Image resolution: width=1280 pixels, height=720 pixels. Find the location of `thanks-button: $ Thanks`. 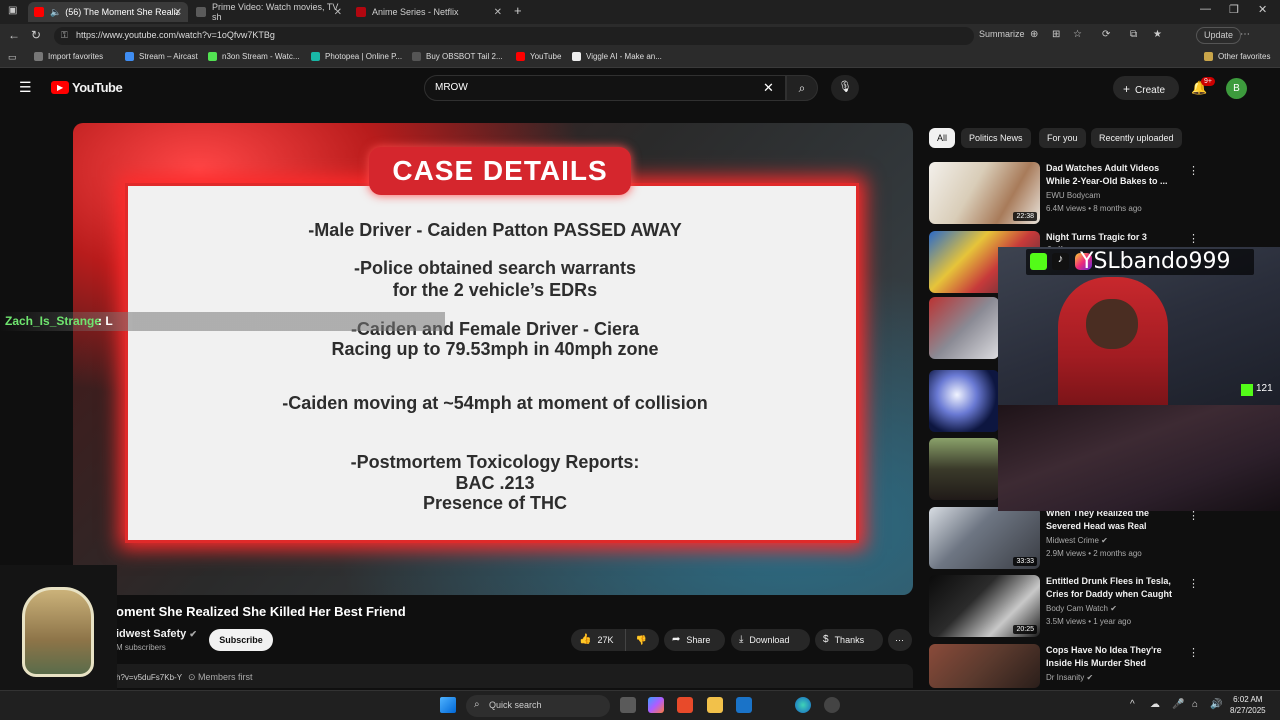

thanks-button: $ Thanks is located at coordinates (849, 640).